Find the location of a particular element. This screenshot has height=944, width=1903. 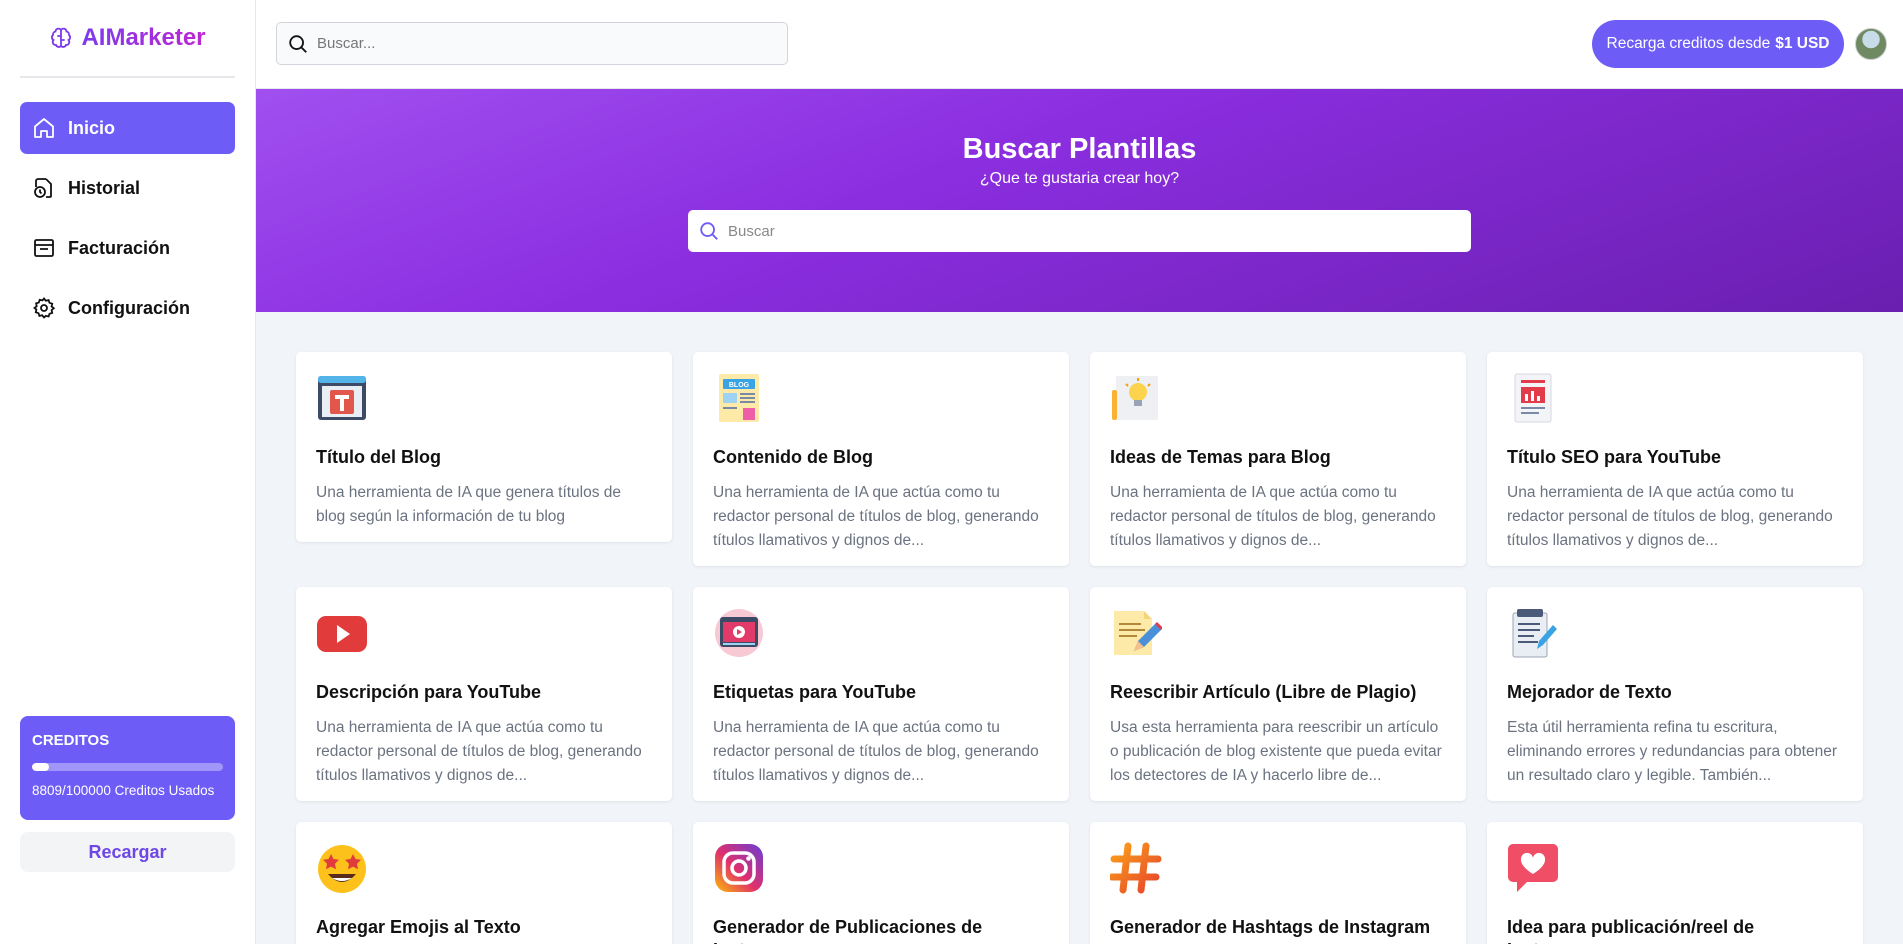

template-title: Ideas de Temas para Blog is located at coordinates (1220, 457).